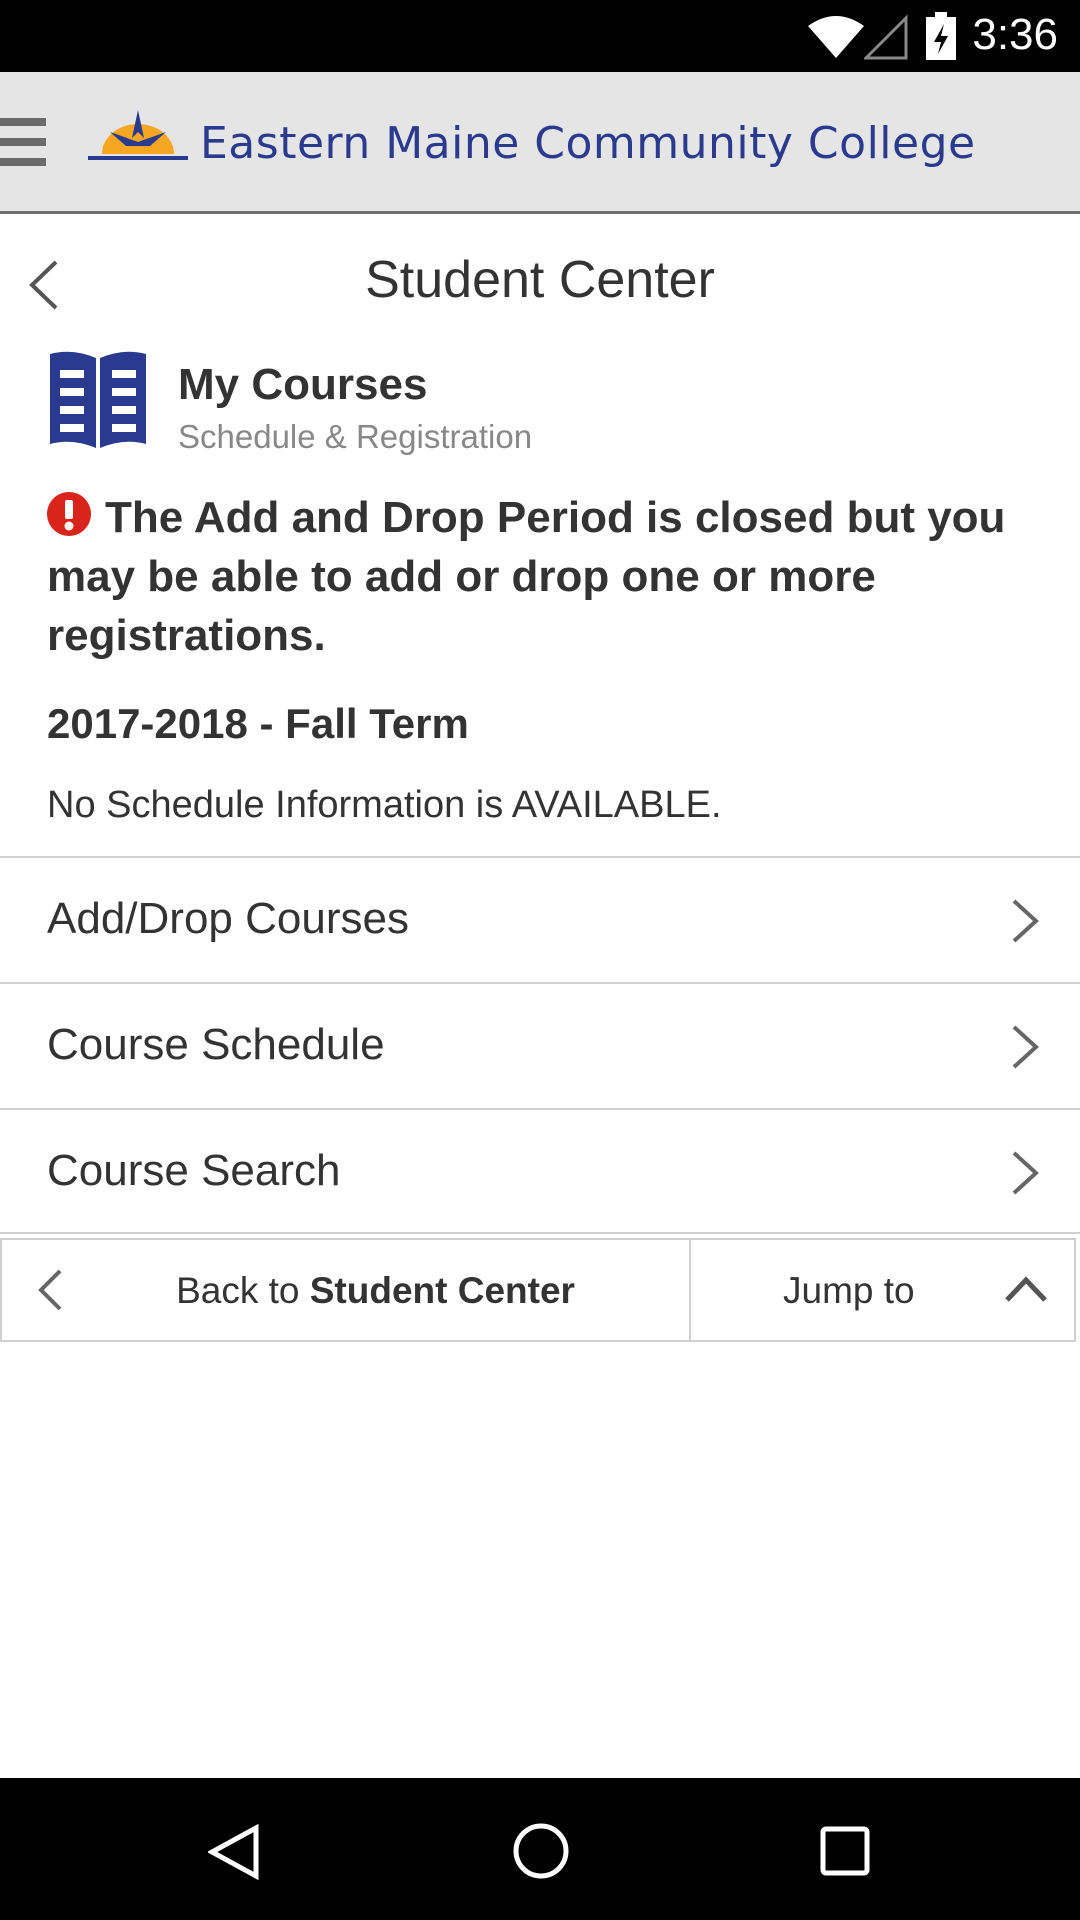 This screenshot has width=1080, height=1920. I want to click on menu-item-course-schedule: Course Schedule, so click(540, 1045).